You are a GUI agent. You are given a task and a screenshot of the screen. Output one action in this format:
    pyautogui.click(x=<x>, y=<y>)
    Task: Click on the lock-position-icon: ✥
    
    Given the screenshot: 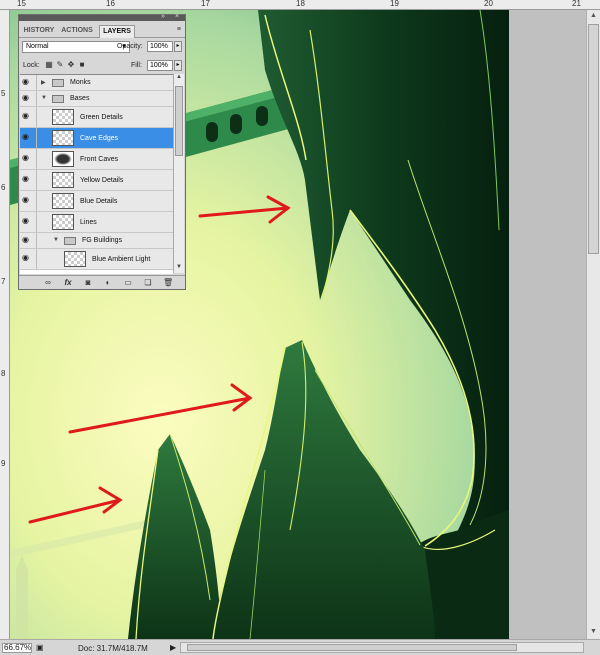 What is the action you would take?
    pyautogui.click(x=71, y=65)
    